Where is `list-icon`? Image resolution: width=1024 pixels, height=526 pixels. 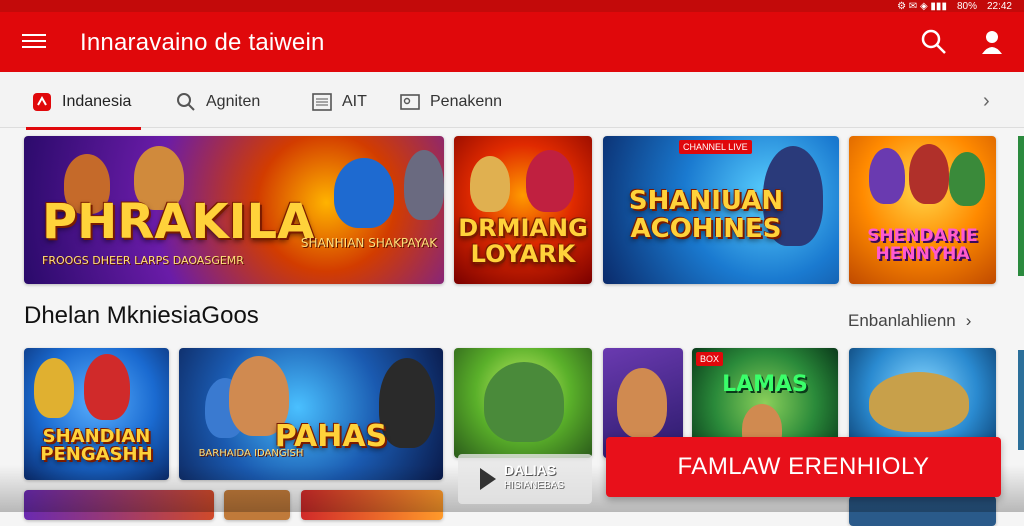 list-icon is located at coordinates (322, 102).